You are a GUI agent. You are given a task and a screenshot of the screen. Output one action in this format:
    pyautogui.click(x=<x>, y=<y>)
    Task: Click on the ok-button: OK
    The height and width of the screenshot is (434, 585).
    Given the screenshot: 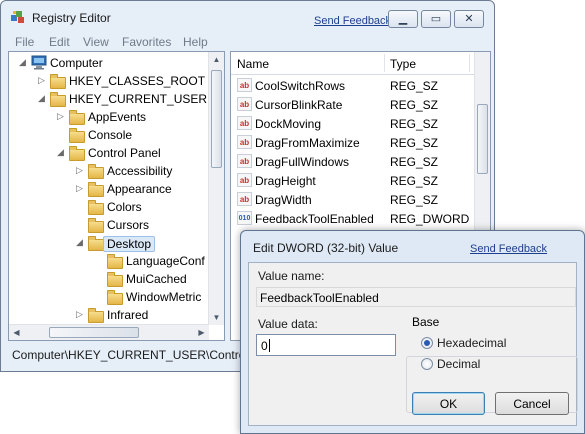 What is the action you would take?
    pyautogui.click(x=448, y=403)
    